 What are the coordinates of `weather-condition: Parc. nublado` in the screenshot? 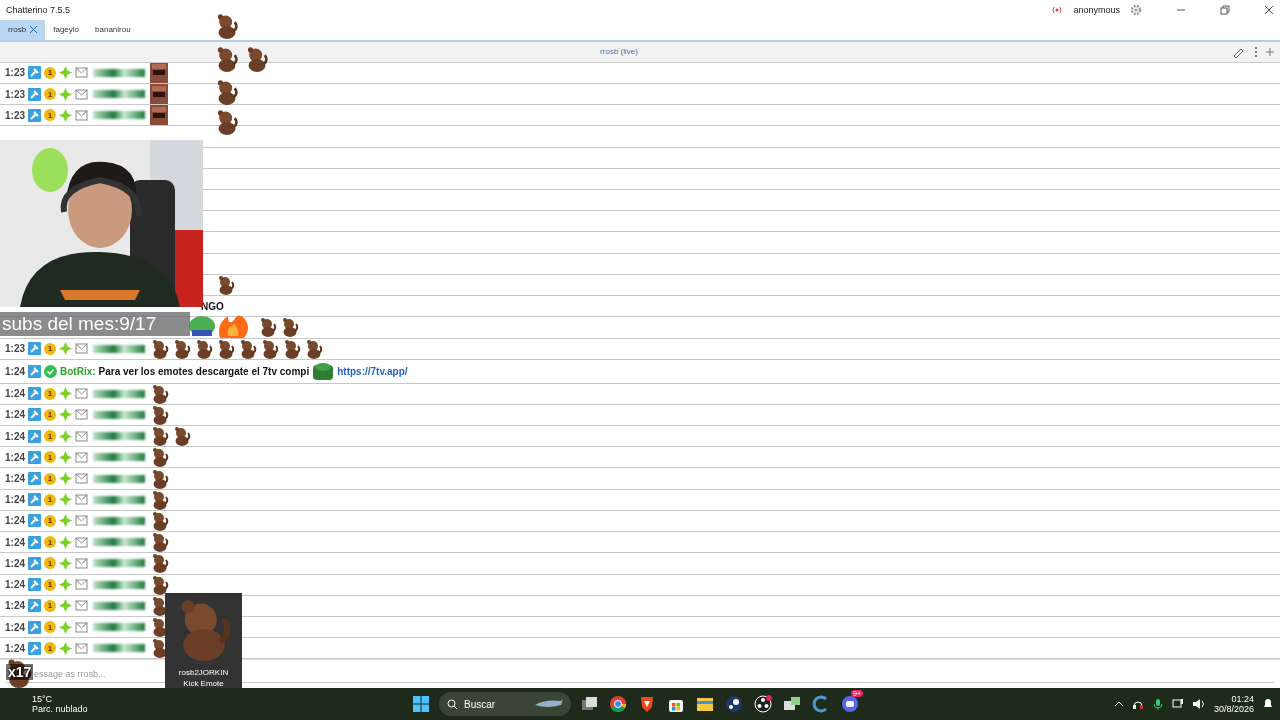 It's located at (60, 709).